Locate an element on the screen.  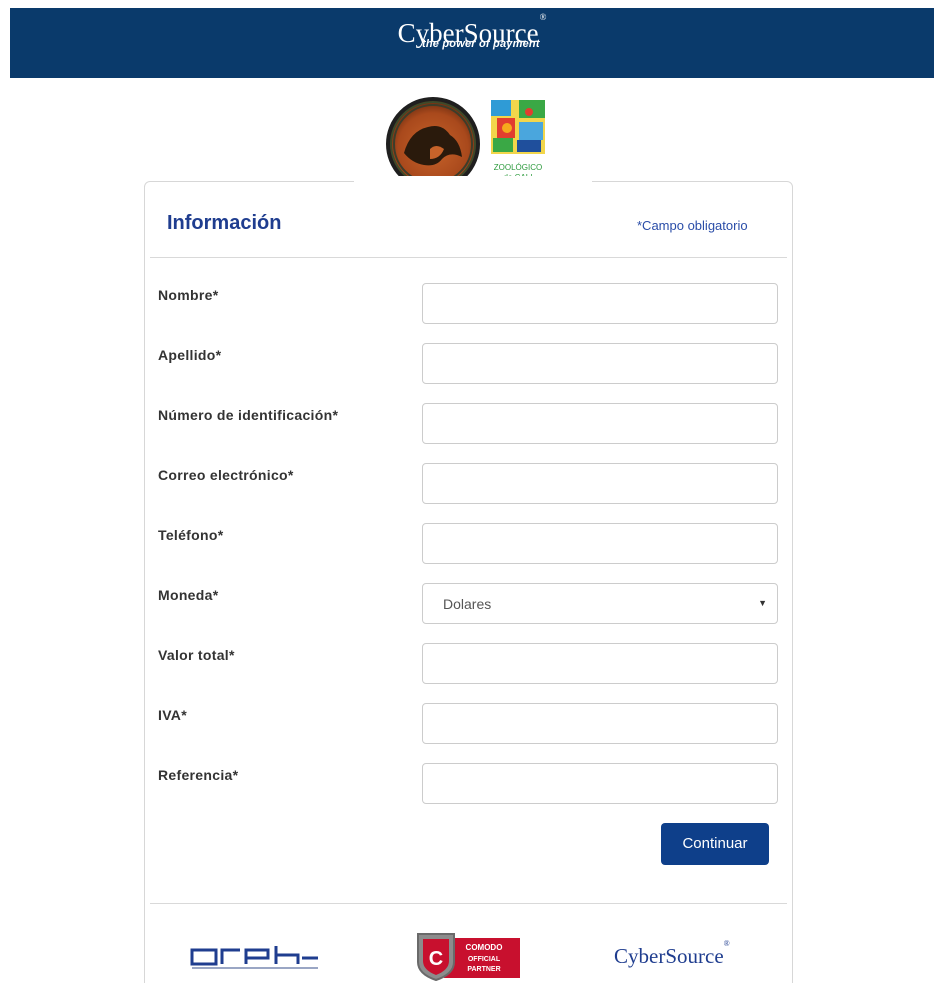
cybersource-footer-mark: ® is located at coordinates (726, 943).